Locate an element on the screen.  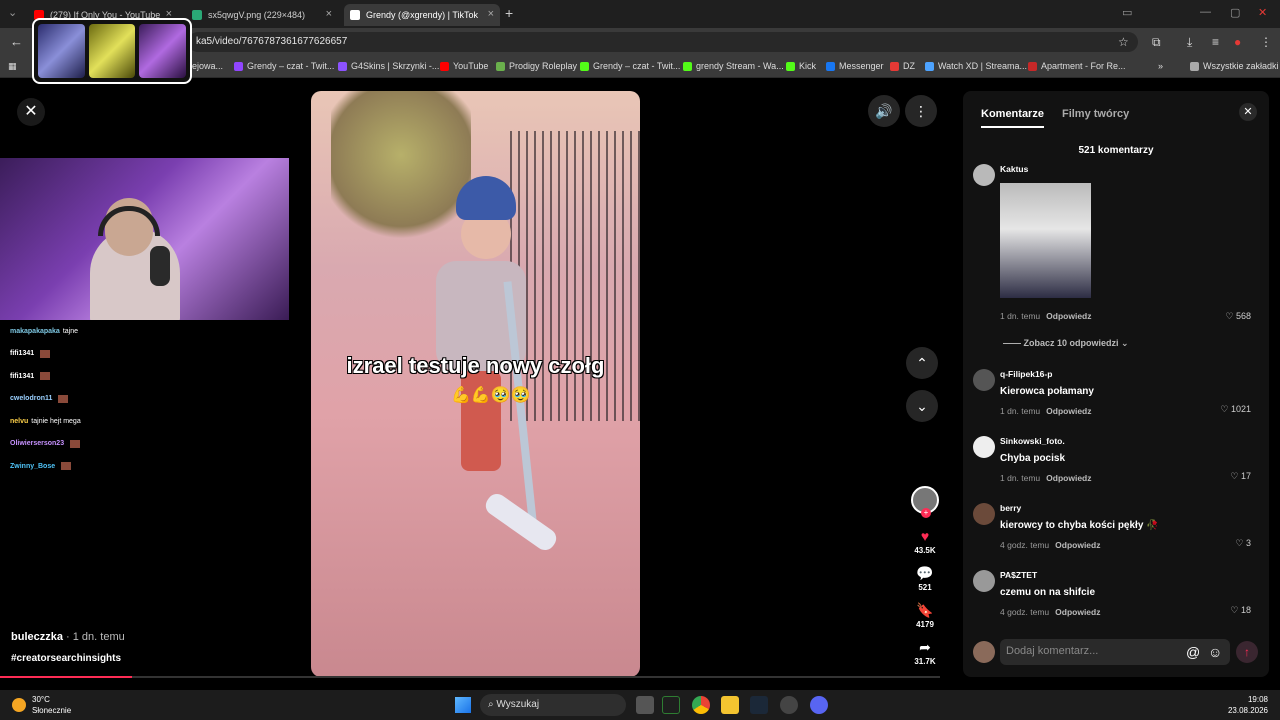
tab-tiktok: Grendy (@xgrendy) | TikTok × is located at coordinates (422, 15).